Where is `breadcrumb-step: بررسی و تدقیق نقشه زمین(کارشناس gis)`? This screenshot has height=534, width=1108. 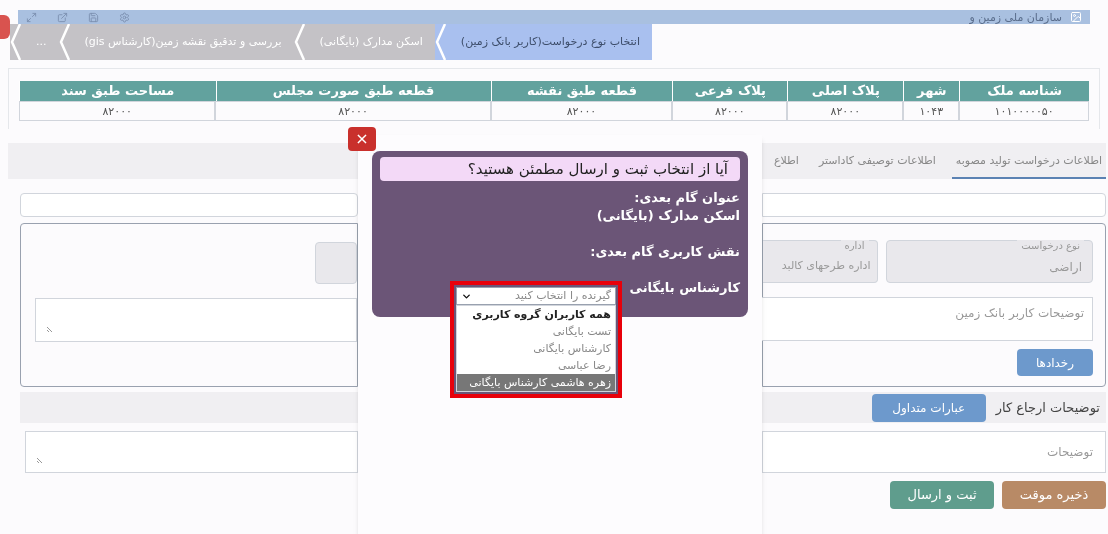 breadcrumb-step: بررسی و تدقیق نقشه زمین(کارشناس gis) is located at coordinates (183, 42).